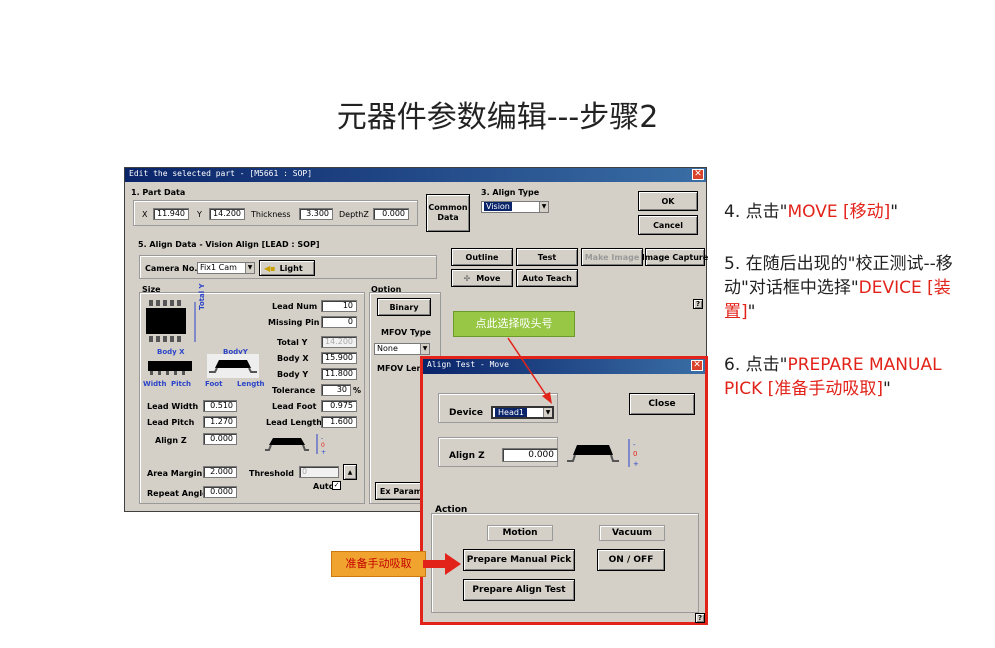 Image resolution: width=995 pixels, height=648 pixels. I want to click on tolerance-label: Tolerance, so click(294, 390).